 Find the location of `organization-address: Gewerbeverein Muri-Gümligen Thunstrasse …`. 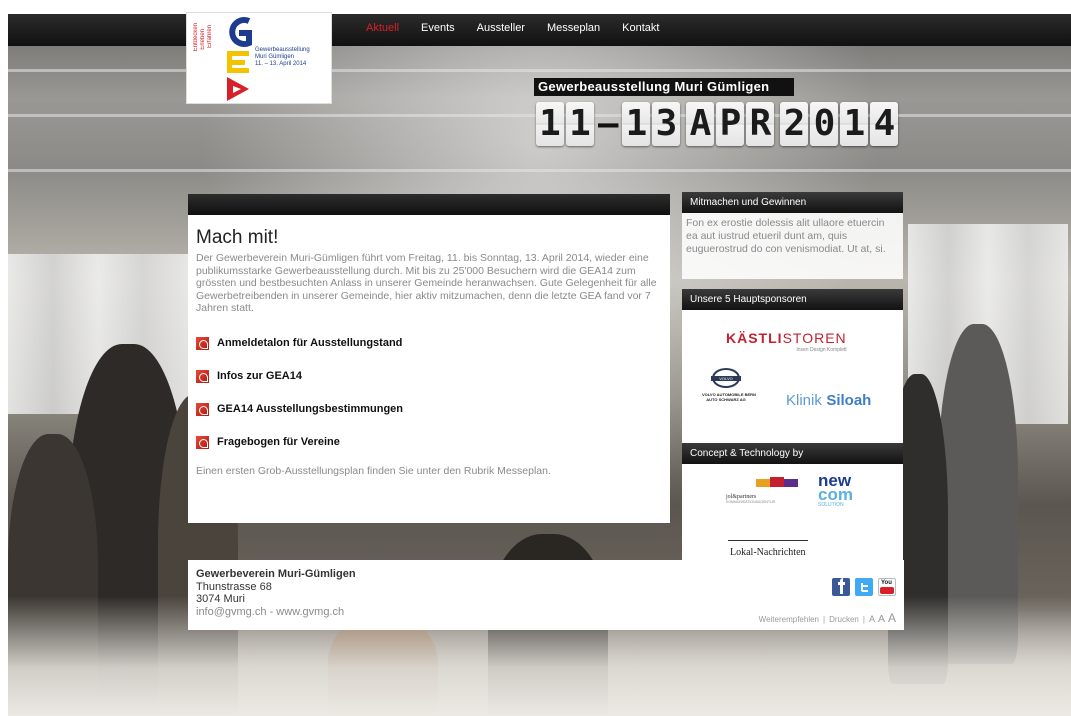

organization-address: Gewerbeverein Muri-Gümligen Thunstrasse … is located at coordinates (276, 593).